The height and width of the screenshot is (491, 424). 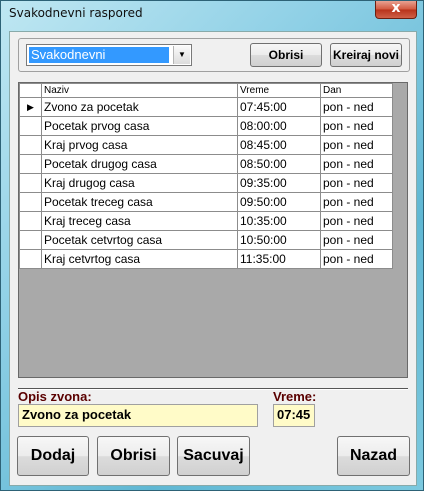 What do you see at coordinates (181, 55) in the screenshot?
I see `chevron-down-icon: ▼` at bounding box center [181, 55].